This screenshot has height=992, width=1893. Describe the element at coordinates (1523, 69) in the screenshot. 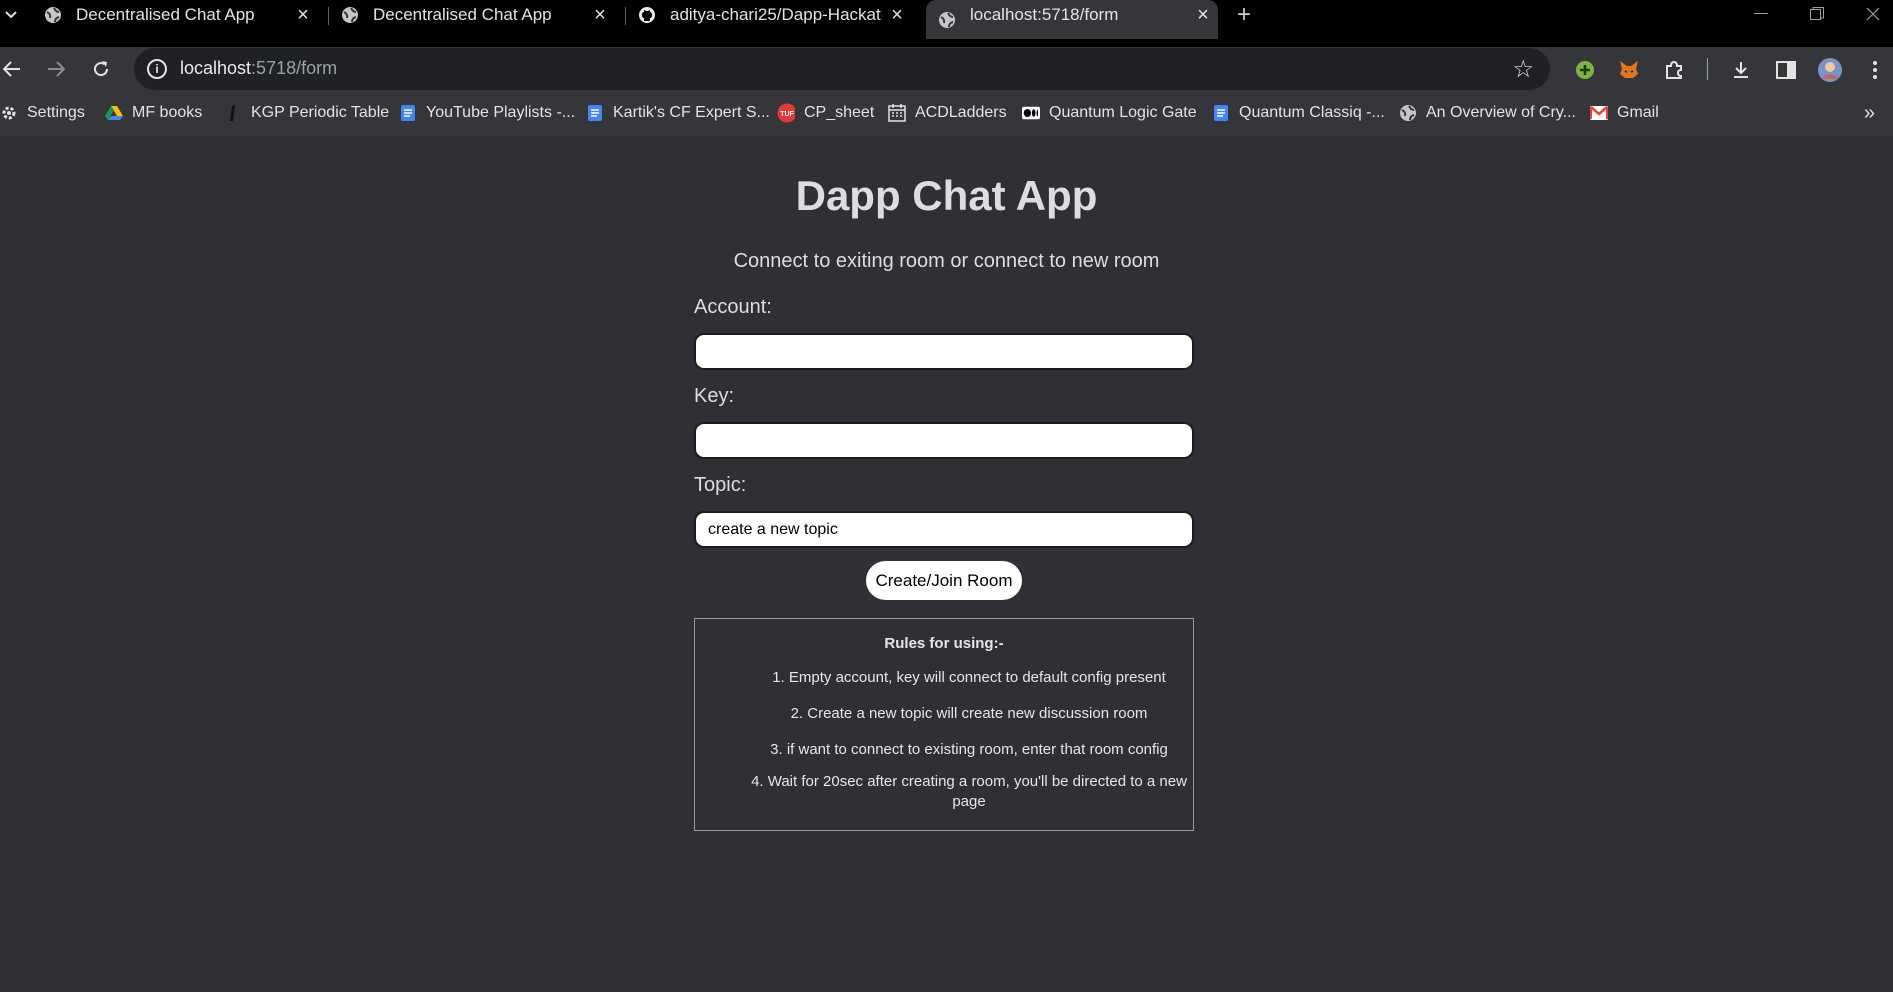

I see `bookmark-star-icon: ☆` at that location.